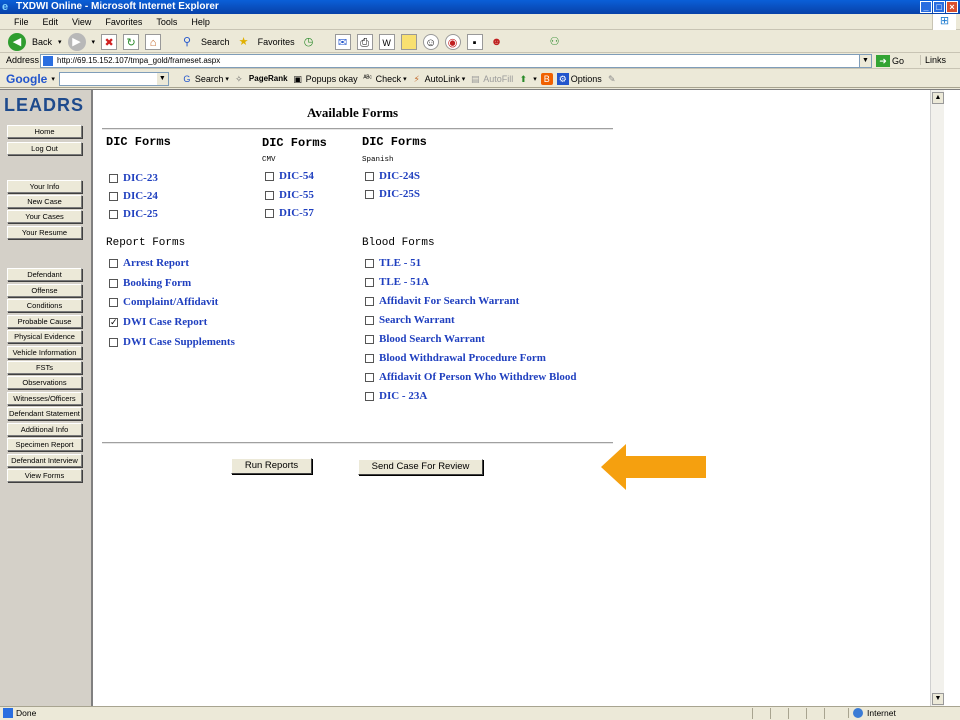 The height and width of the screenshot is (720, 960). What do you see at coordinates (491, 79) in the screenshot?
I see `autofill-button: ▤ AutoFill` at bounding box center [491, 79].